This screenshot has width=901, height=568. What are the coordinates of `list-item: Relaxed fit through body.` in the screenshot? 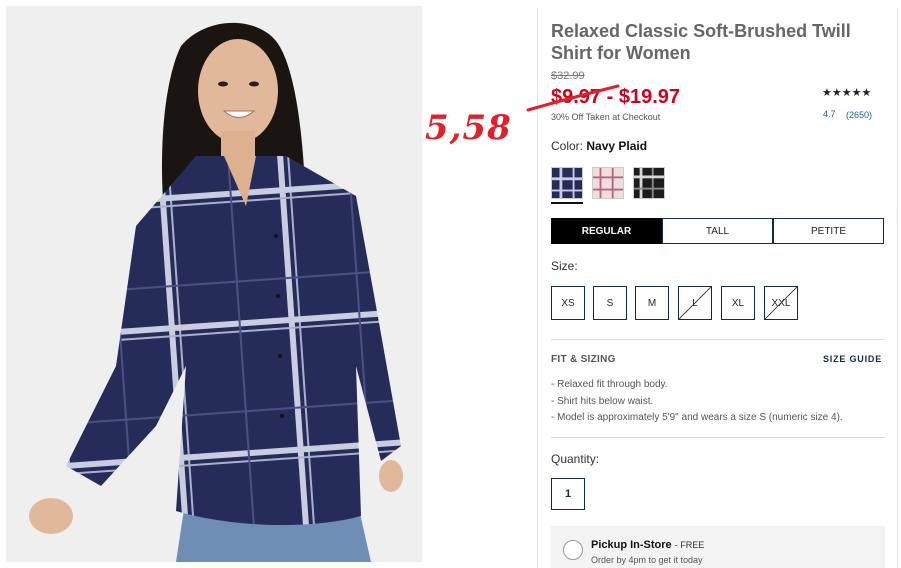 It's located at (697, 385).